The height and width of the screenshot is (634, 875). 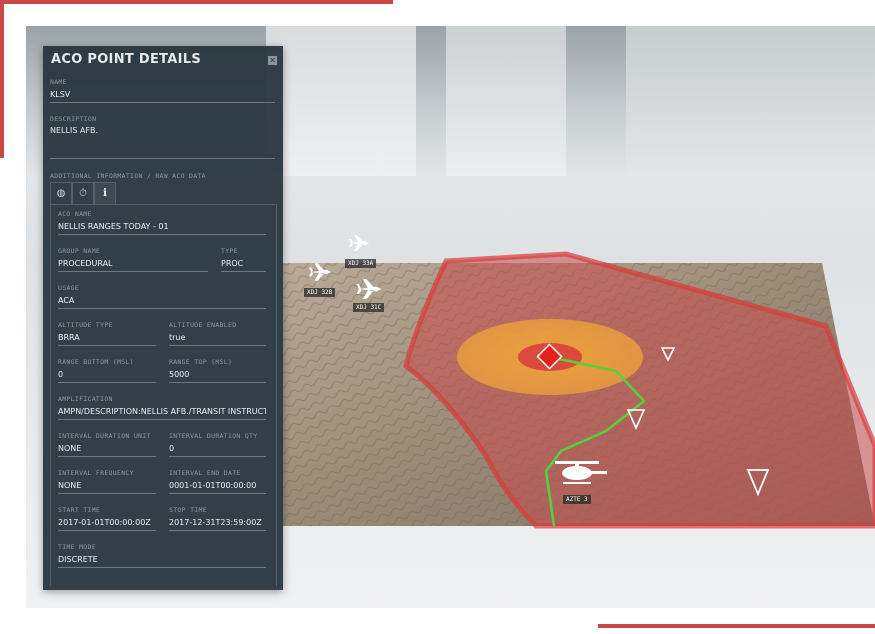 What do you see at coordinates (85, 325) in the screenshot?
I see `altitude-type-label: ALTITUDE TYPE` at bounding box center [85, 325].